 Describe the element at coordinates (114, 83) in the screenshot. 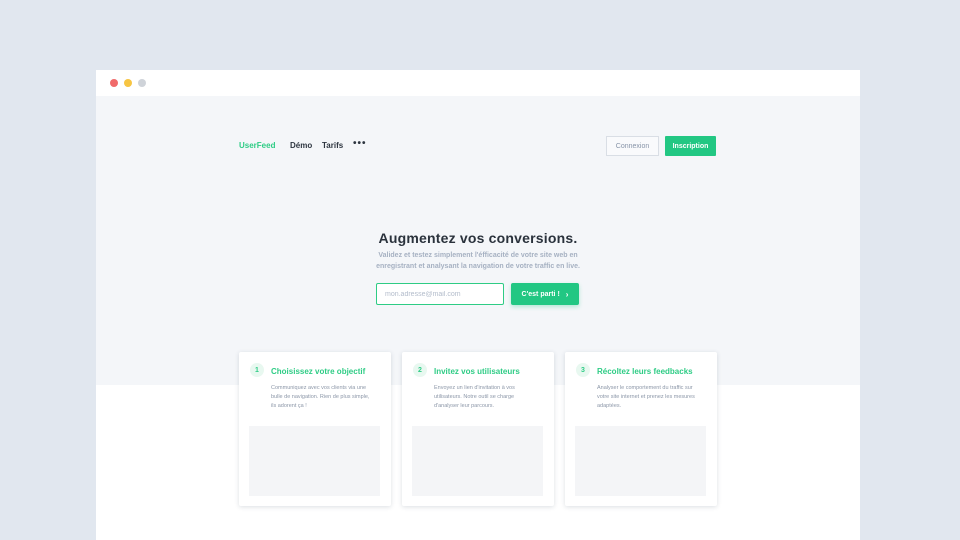

I see `close-window-button` at that location.